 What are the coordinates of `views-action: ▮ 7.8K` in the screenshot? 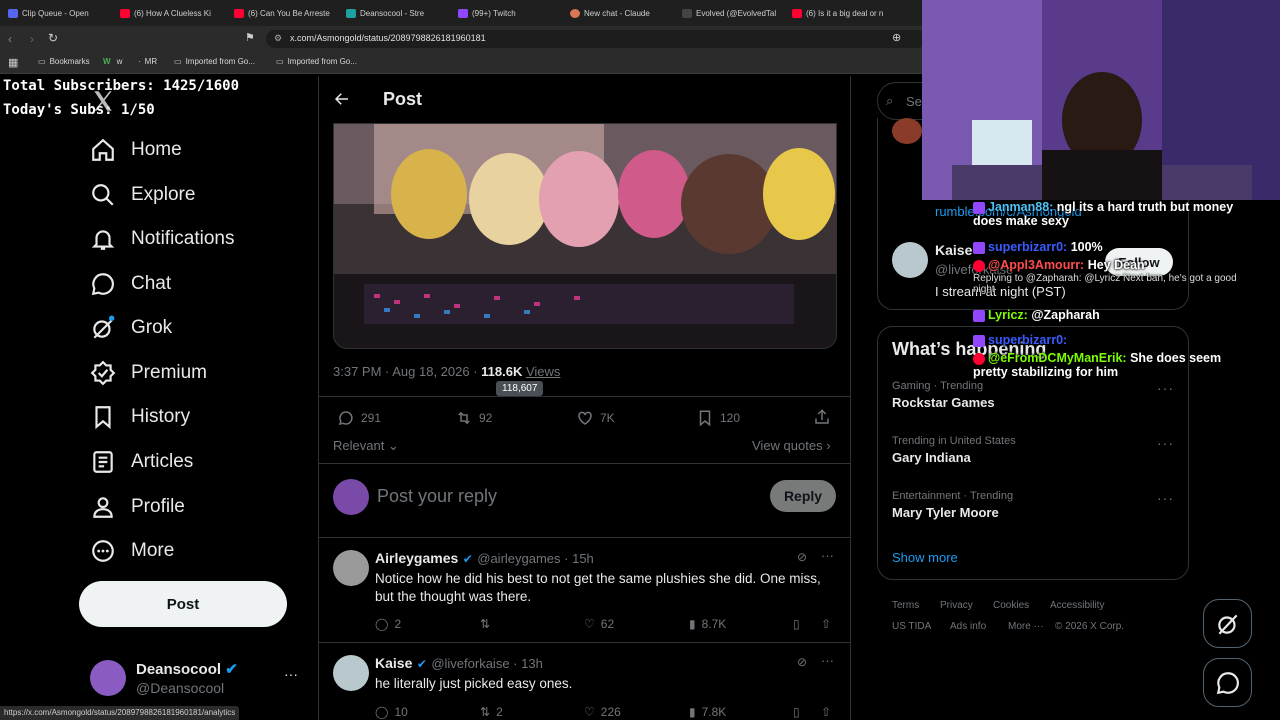 It's located at (707, 712).